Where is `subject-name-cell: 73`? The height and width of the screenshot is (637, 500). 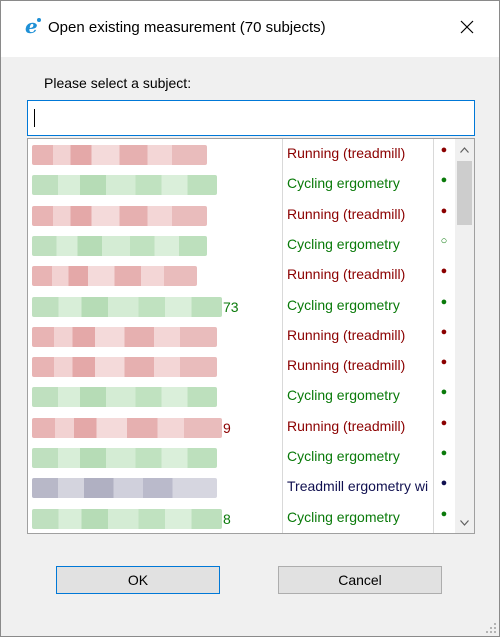 subject-name-cell: 73 is located at coordinates (157, 306).